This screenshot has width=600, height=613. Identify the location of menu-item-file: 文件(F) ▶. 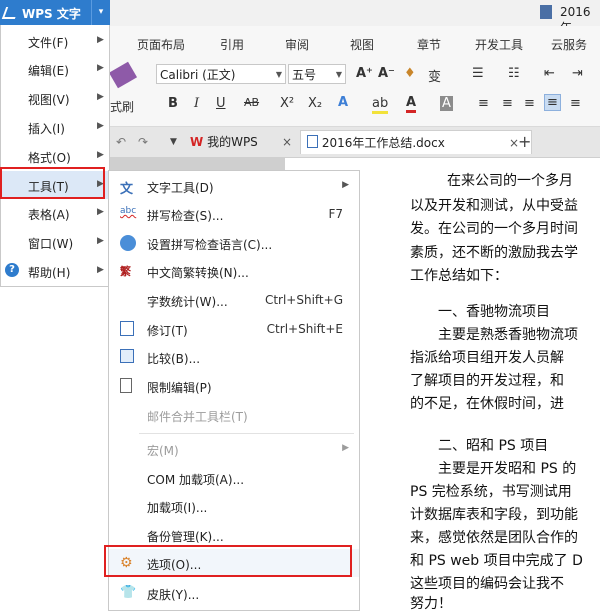
(55, 41).